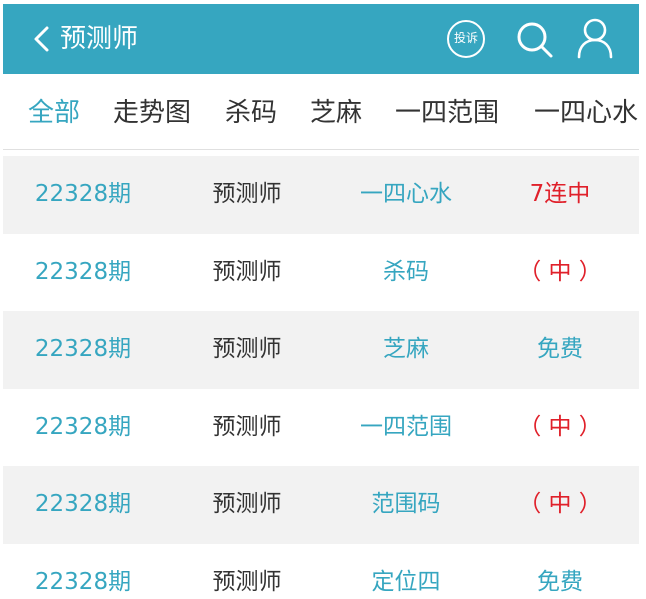 Image resolution: width=646 pixels, height=599 pixels. I want to click on complaint-button: 投诉, so click(466, 39).